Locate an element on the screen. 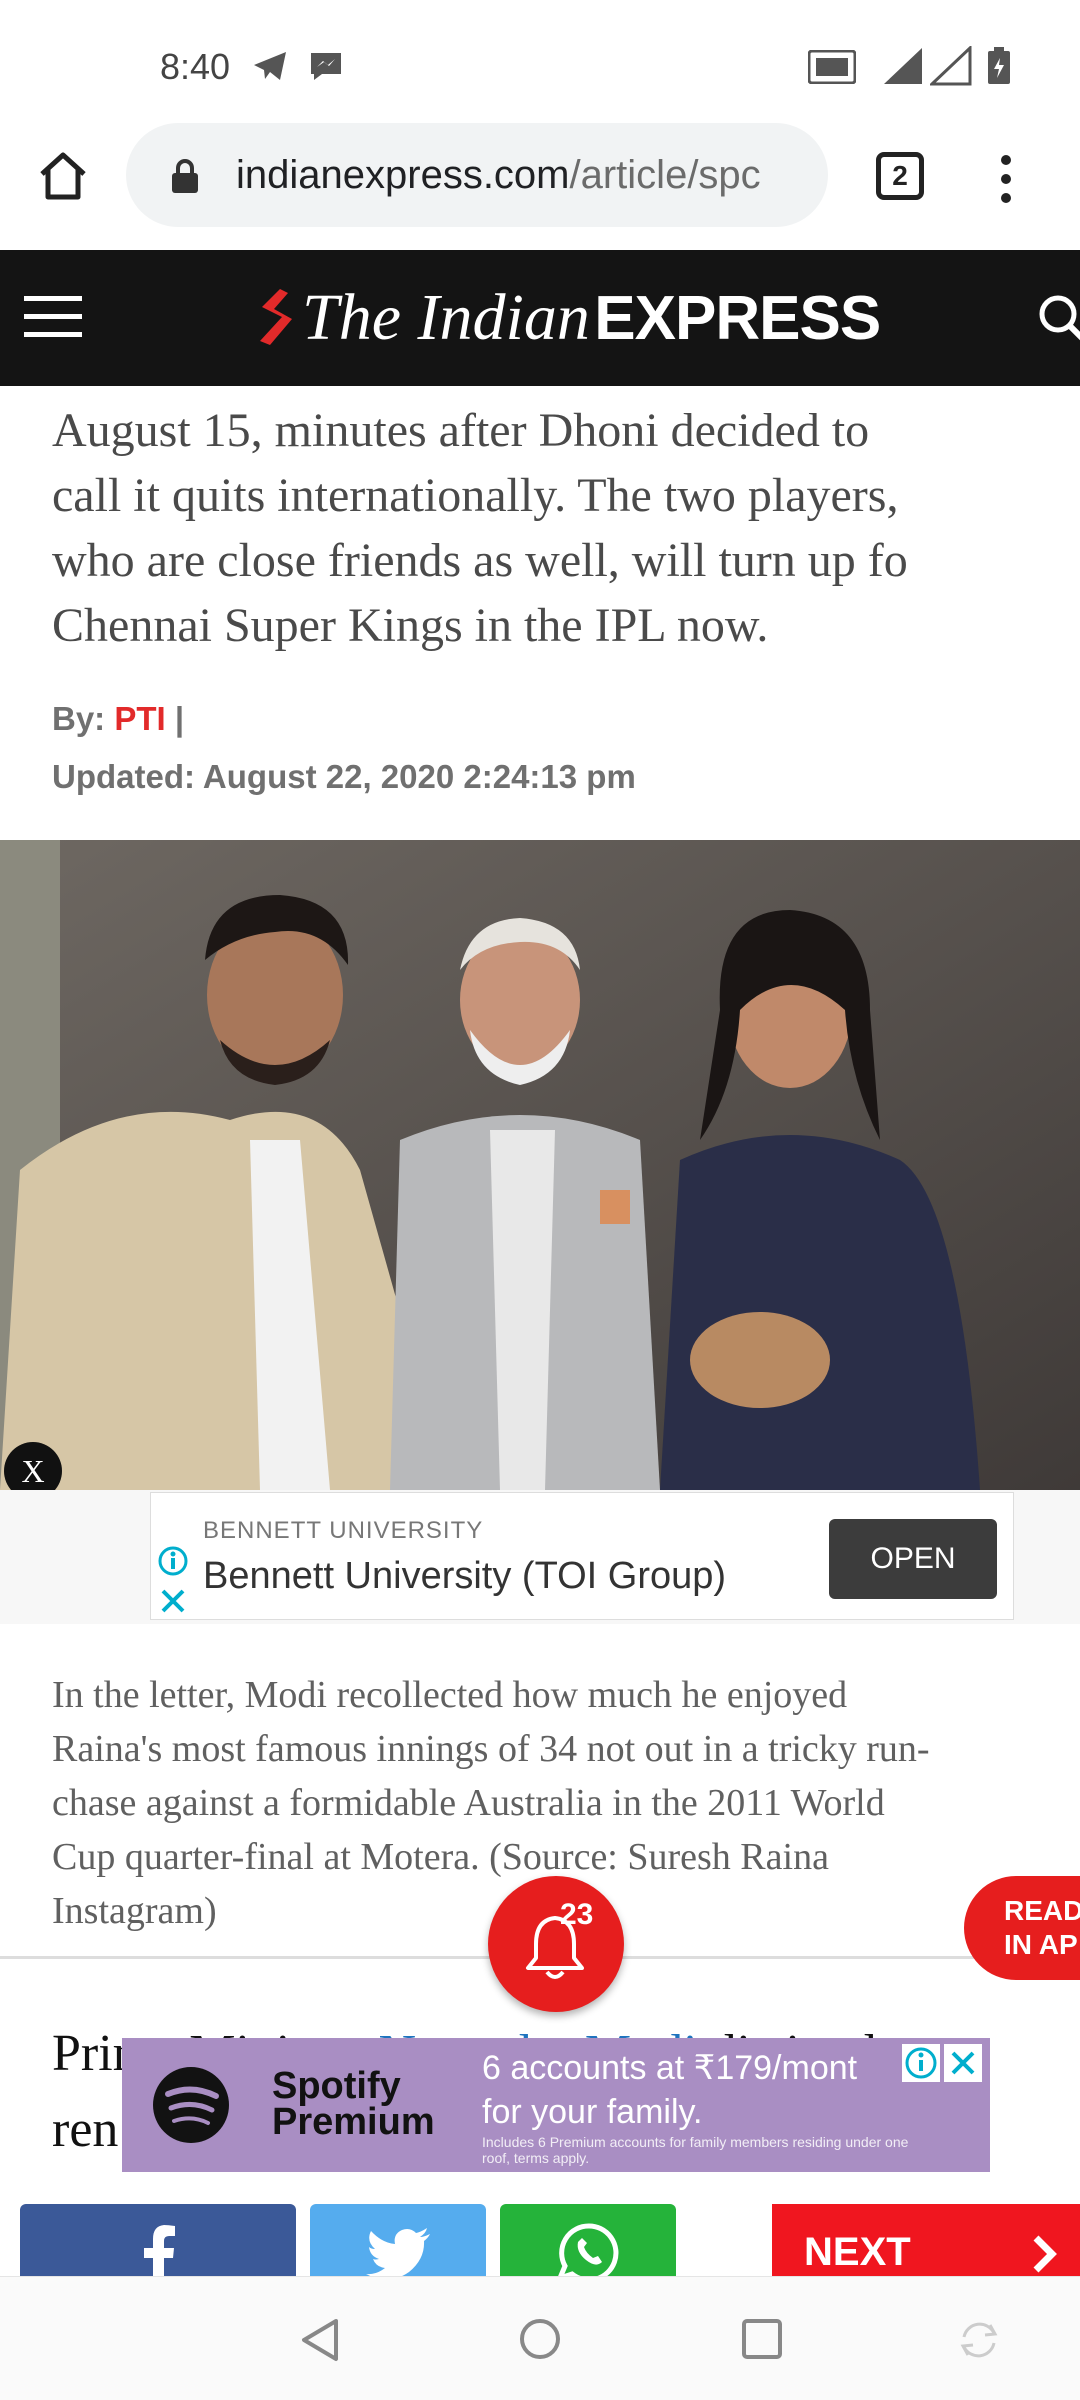  spotify-headline: 6 accounts at ₹179/mont for your family. is located at coordinates (669, 2090).